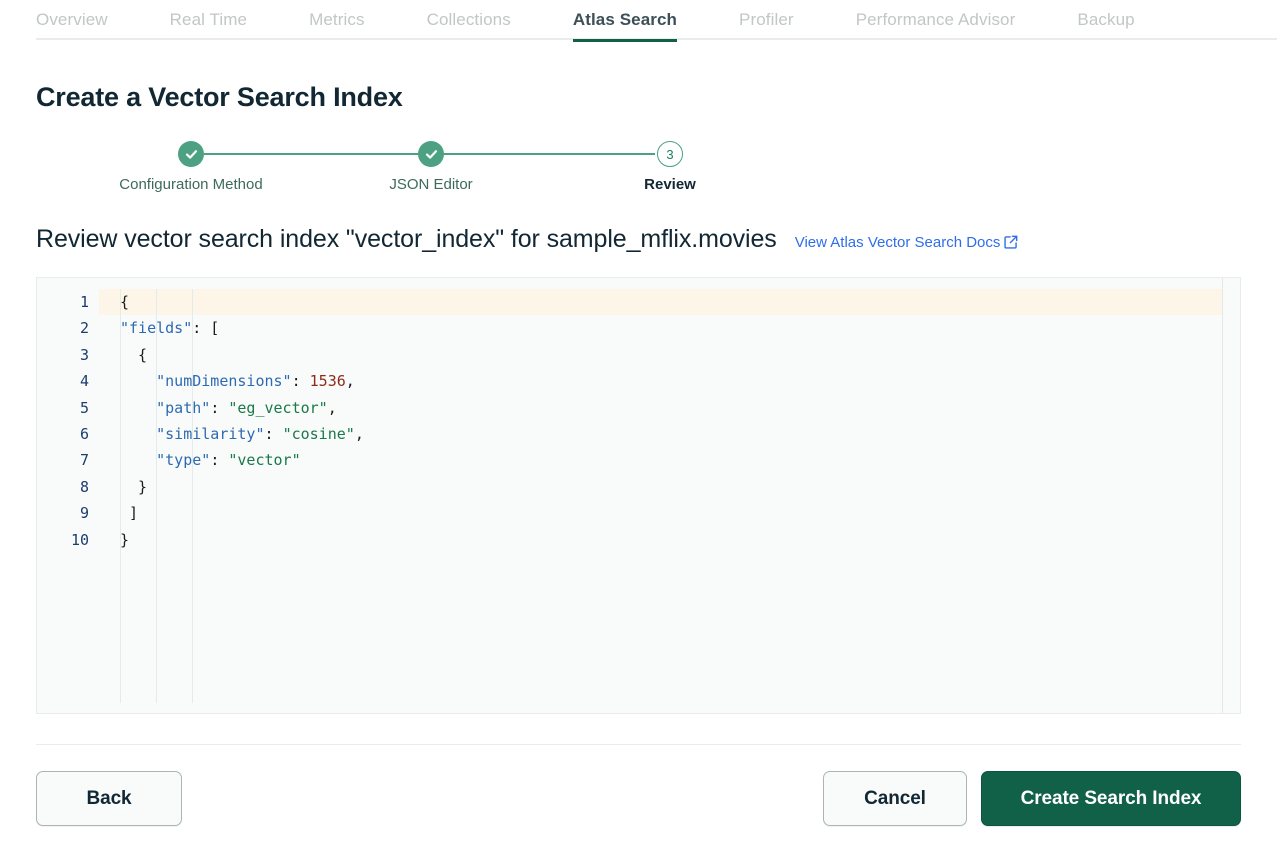  Describe the element at coordinates (264, 460) in the screenshot. I see `token-str: "vector"` at that location.